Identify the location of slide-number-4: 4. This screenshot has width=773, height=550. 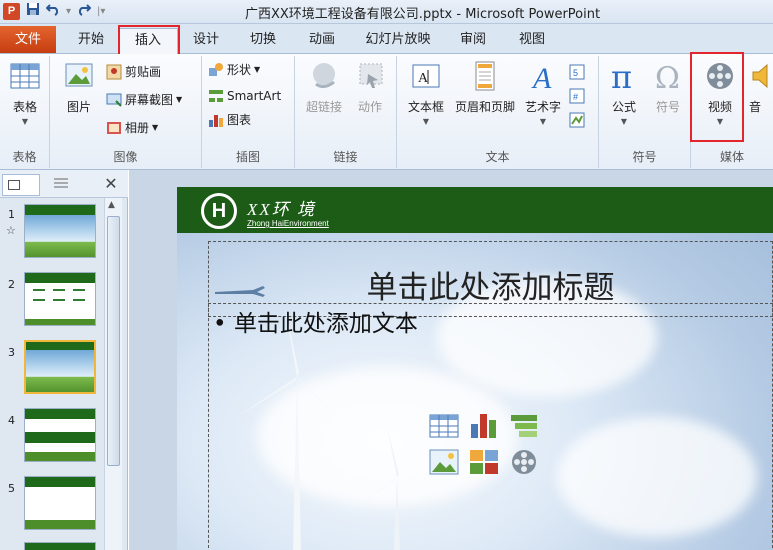
(11, 420).